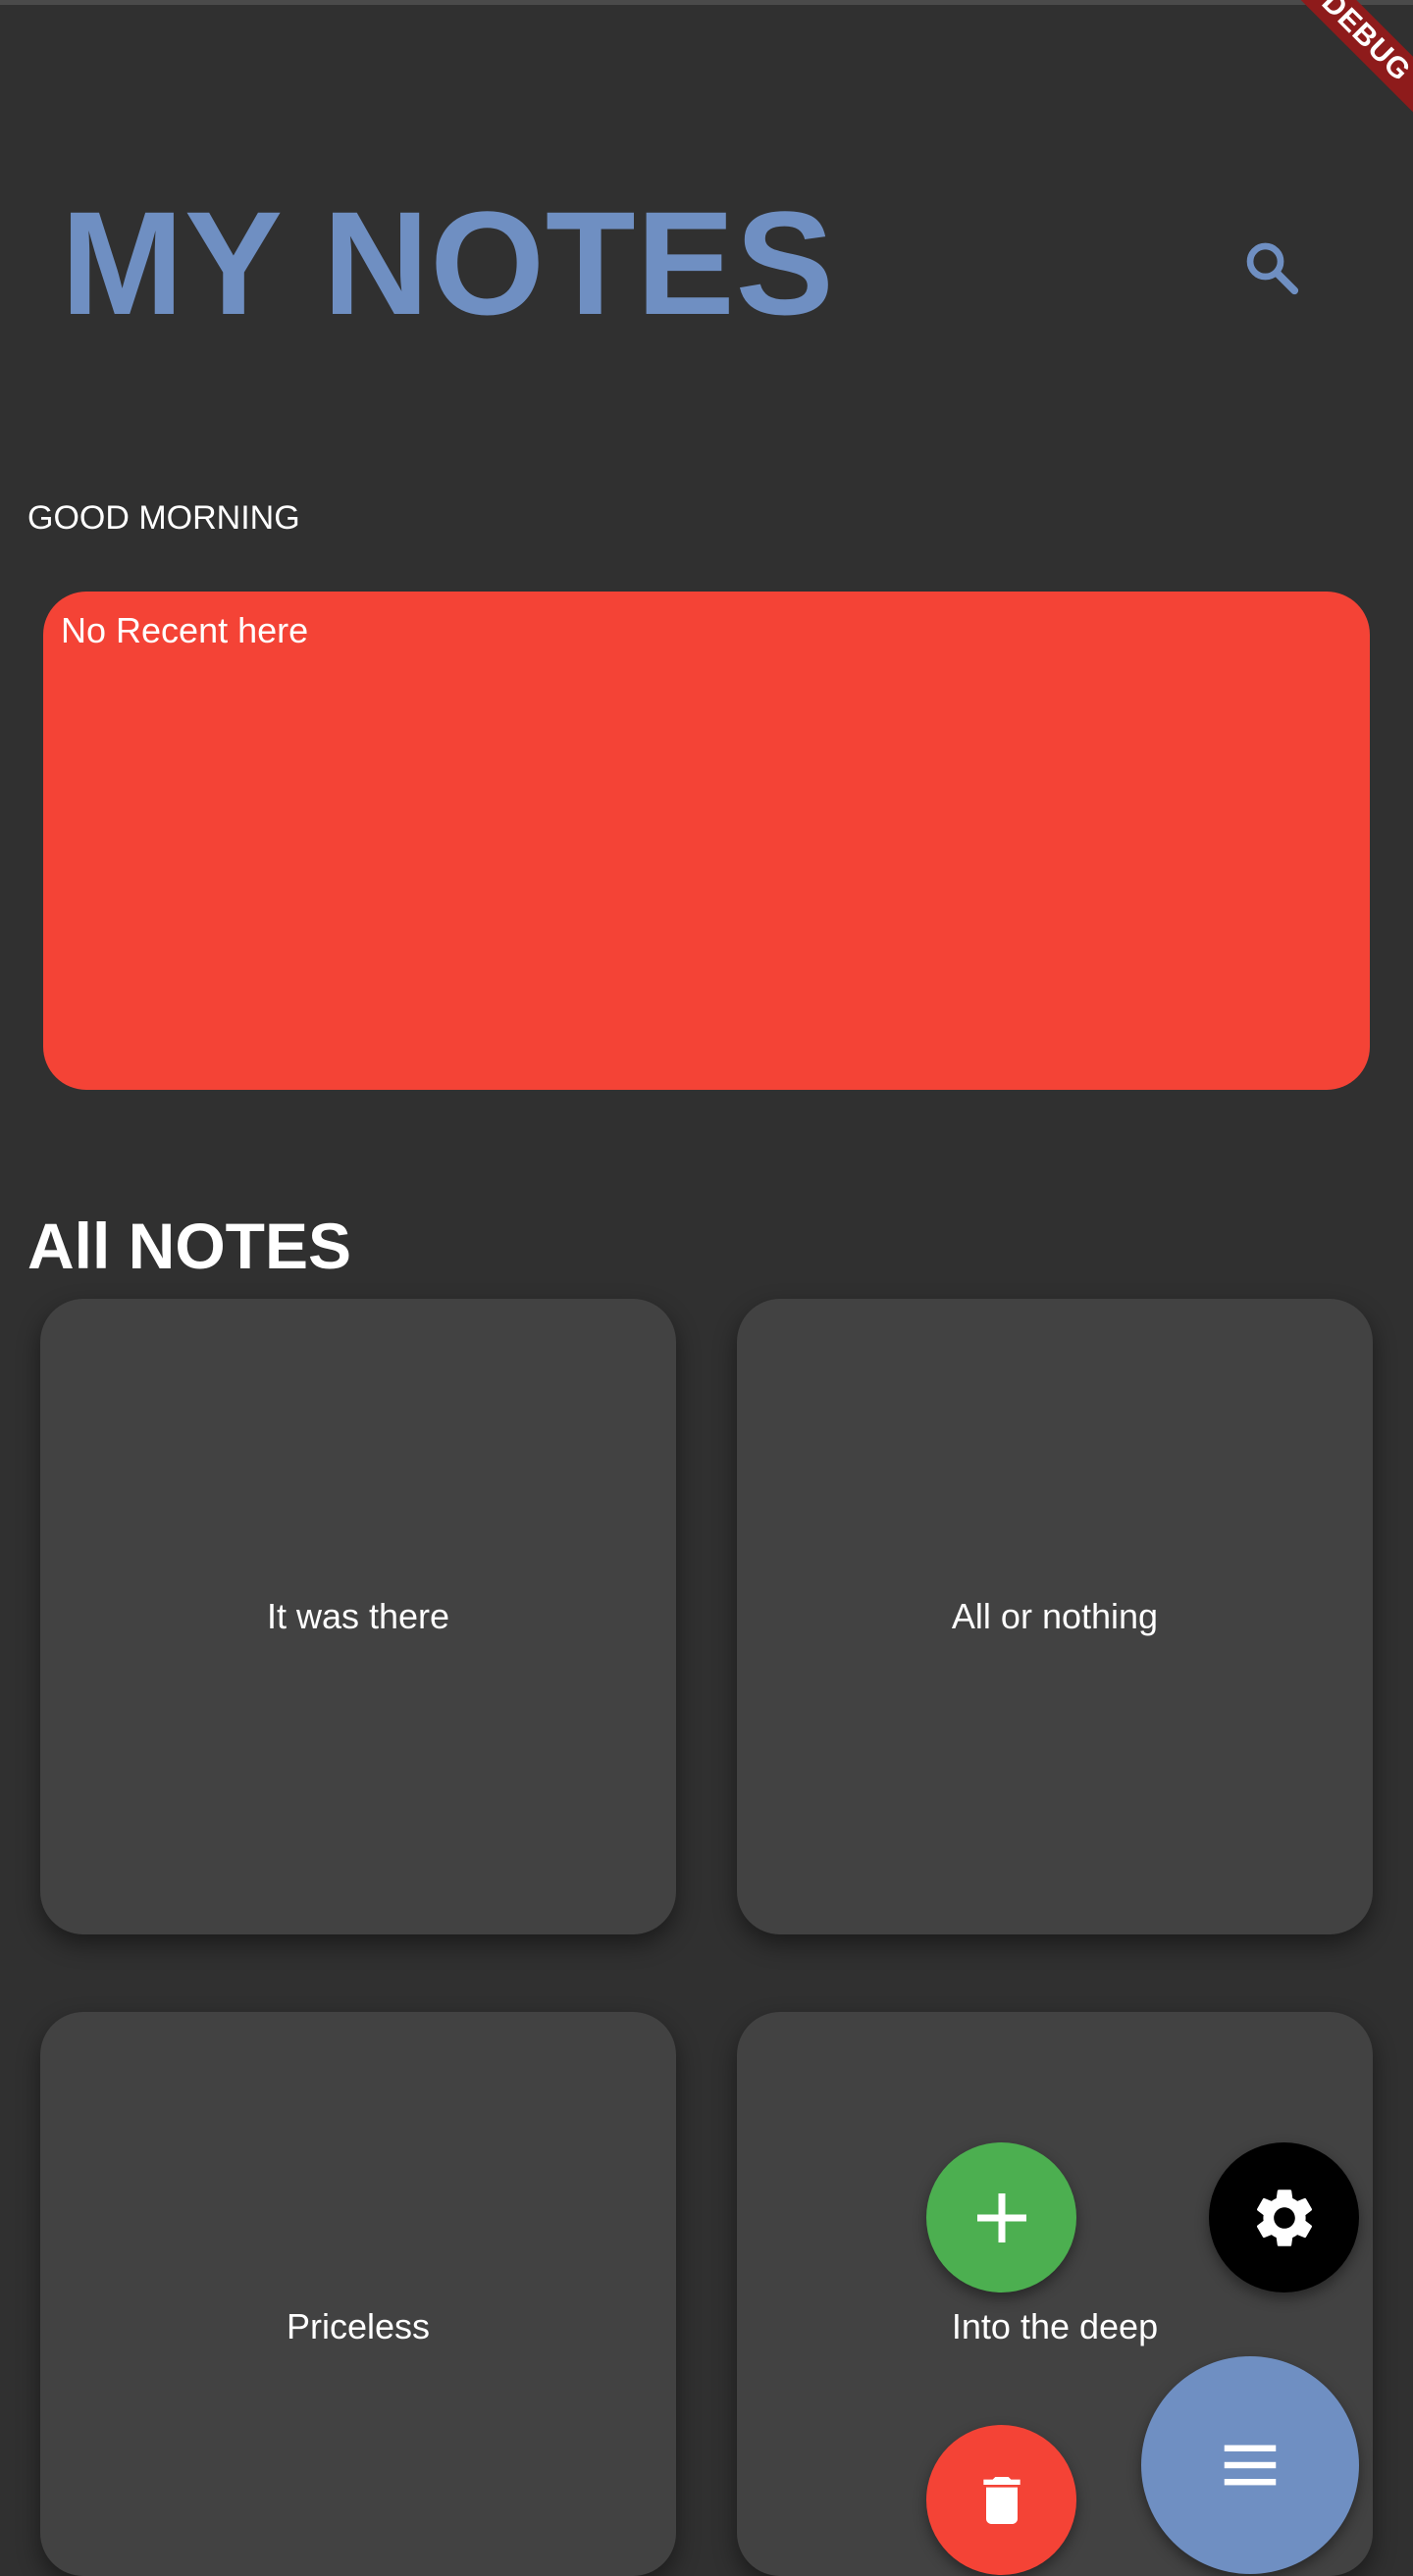 The width and height of the screenshot is (1413, 2576). I want to click on plus-icon, so click(1001, 2217).